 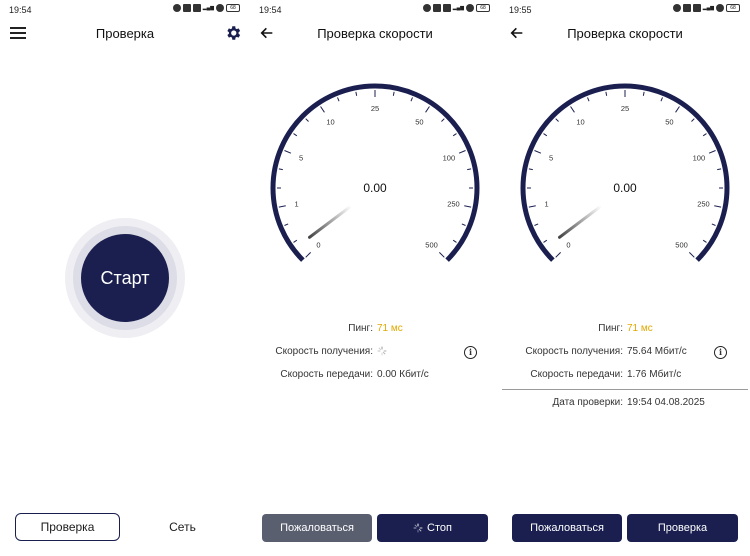 I want to click on gauge-tick-label: 25, so click(x=625, y=108).